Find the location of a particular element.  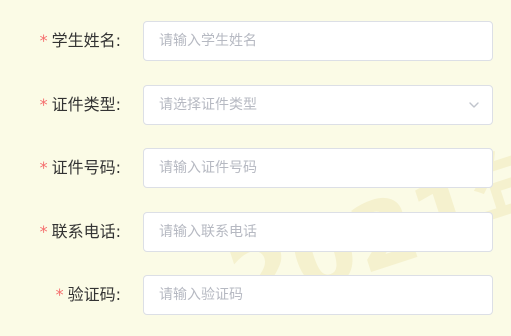

contact-phone-input is located at coordinates (318, 232).